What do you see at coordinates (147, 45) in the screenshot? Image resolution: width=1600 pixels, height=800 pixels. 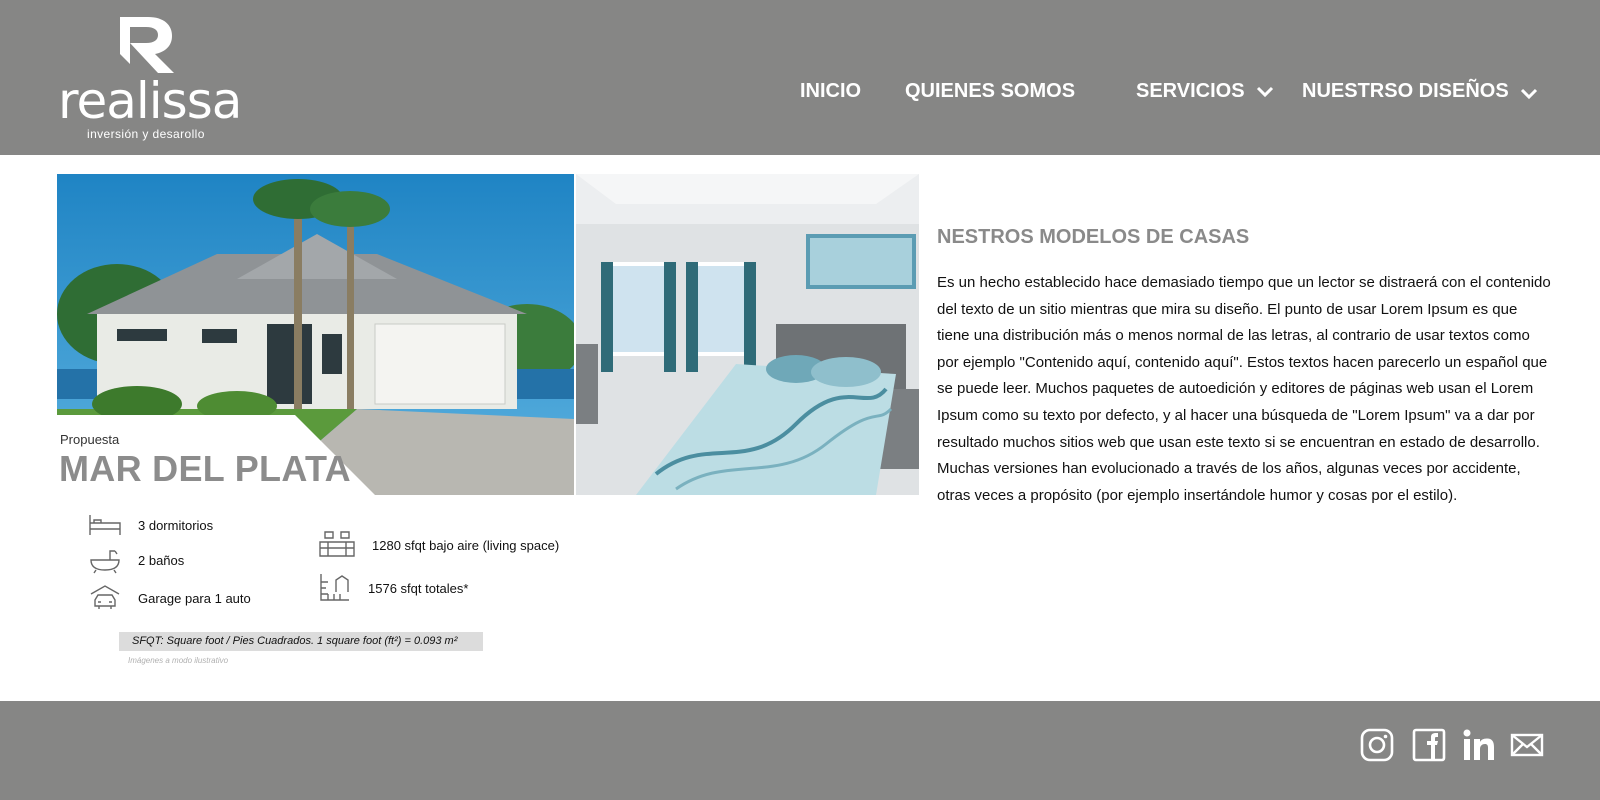 I see `logo-mark-icon` at bounding box center [147, 45].